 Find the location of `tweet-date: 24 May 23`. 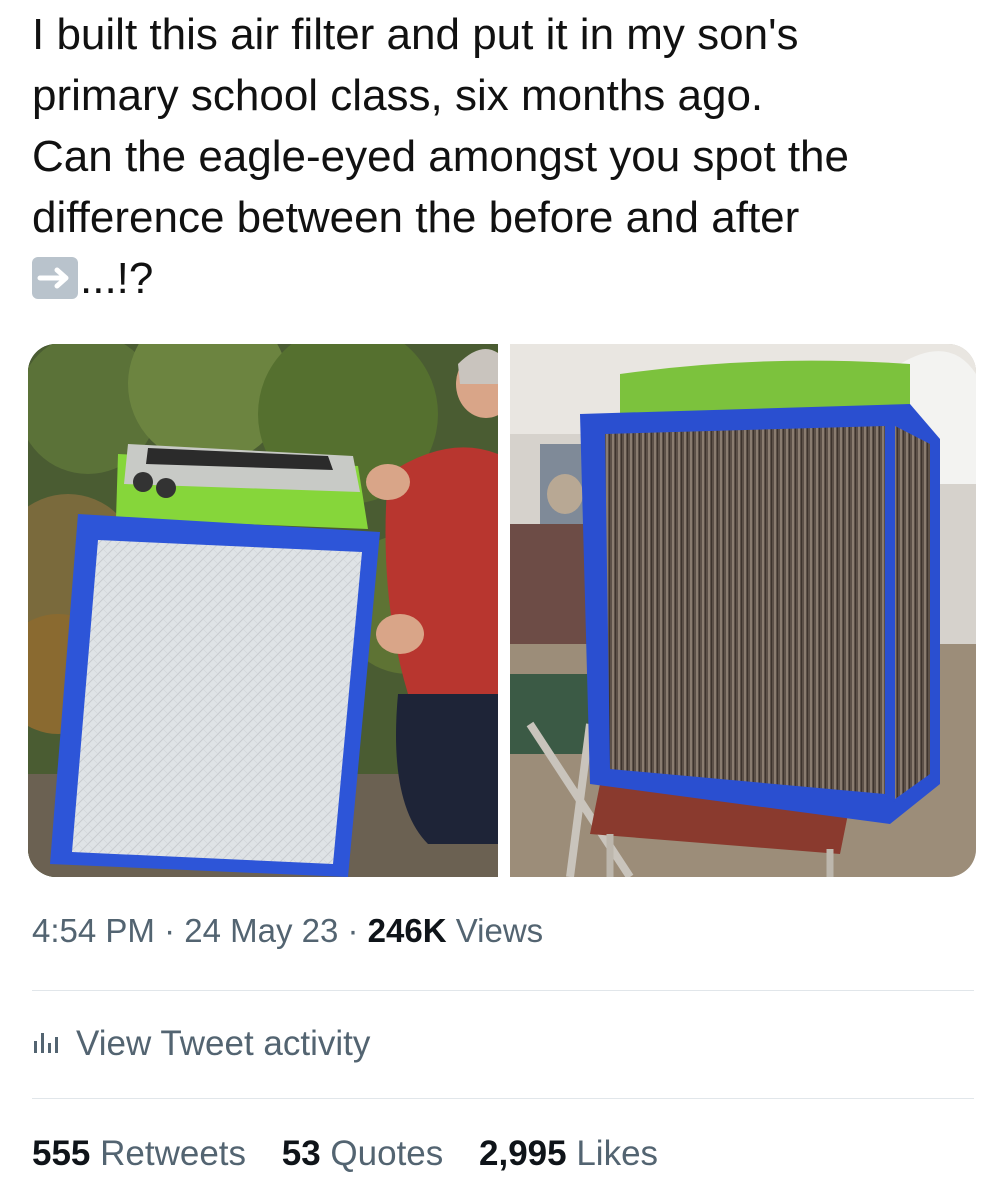

tweet-date: 24 May 23 is located at coordinates (261, 930).